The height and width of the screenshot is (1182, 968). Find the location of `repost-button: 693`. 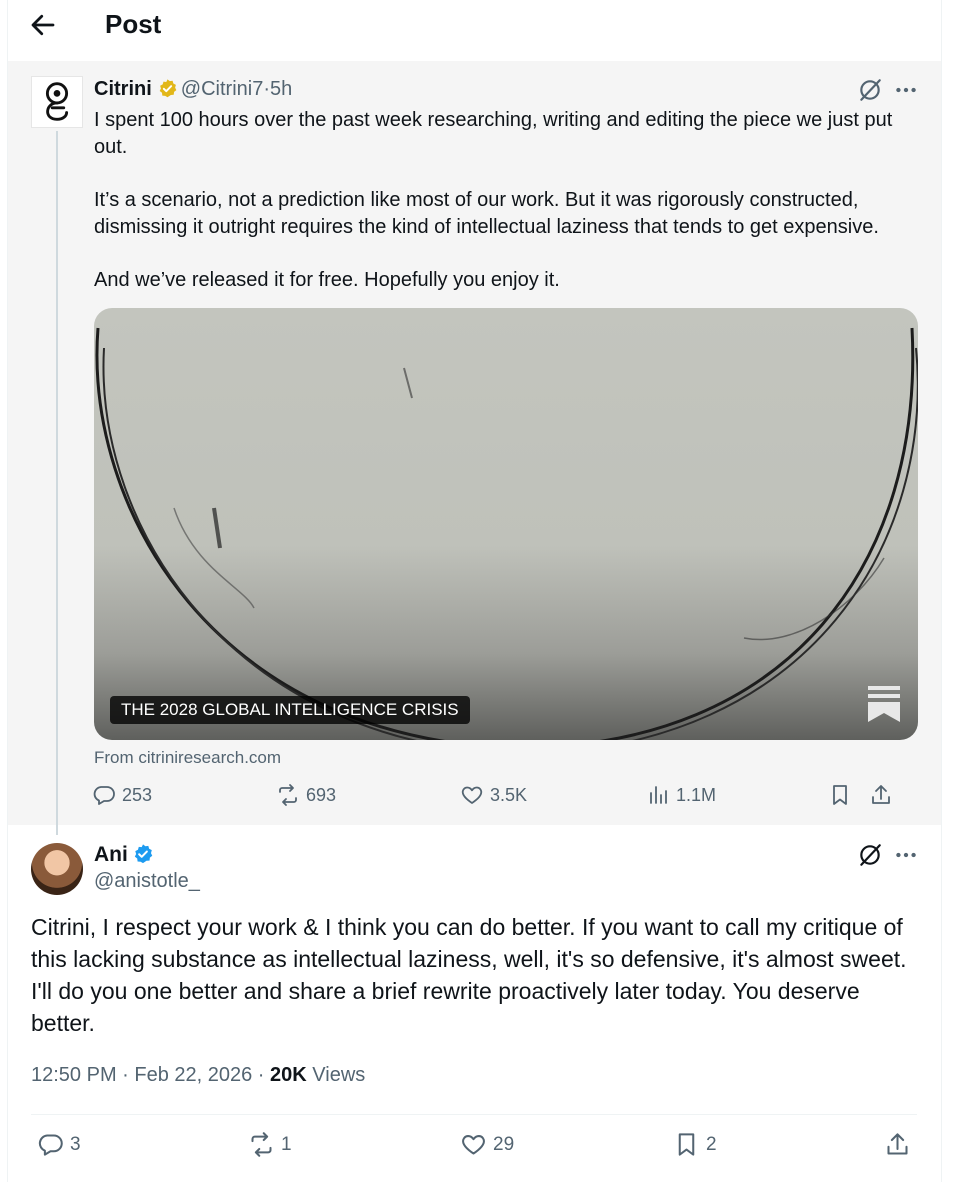

repost-button: 693 is located at coordinates (306, 795).